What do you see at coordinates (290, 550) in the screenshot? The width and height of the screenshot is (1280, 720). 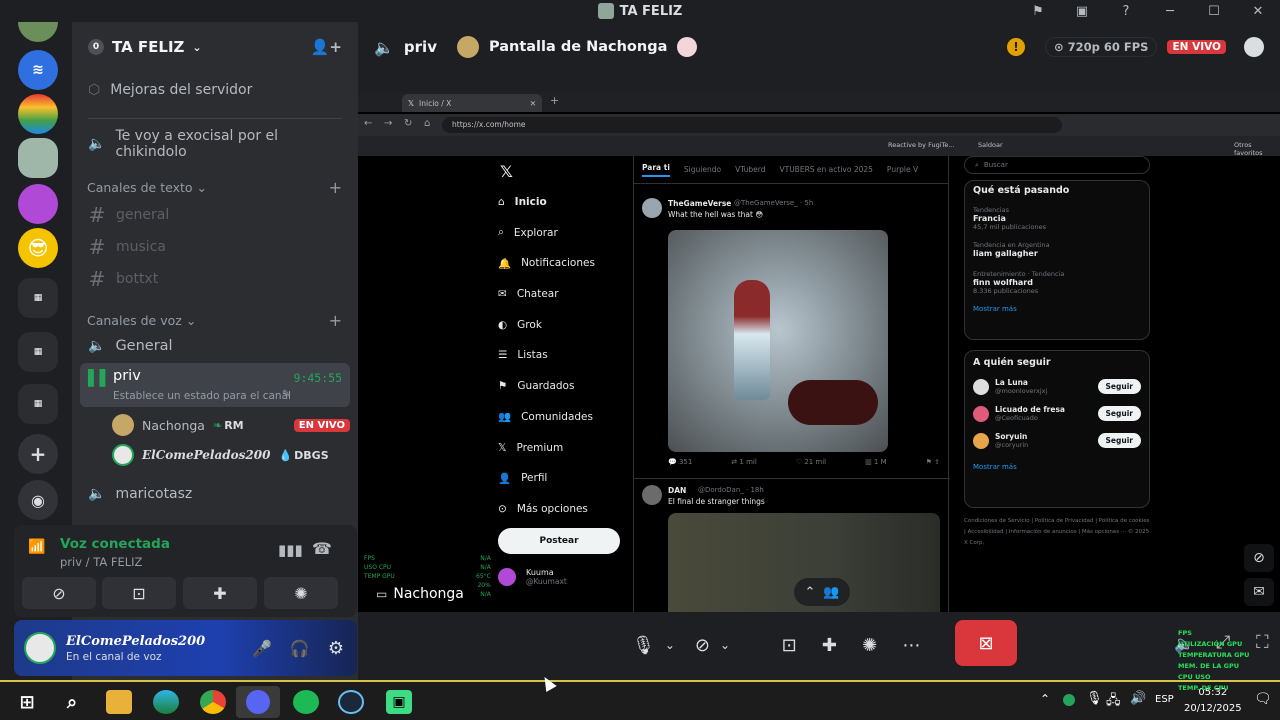 I see `noise-suppression-icon: ▮▮▮` at bounding box center [290, 550].